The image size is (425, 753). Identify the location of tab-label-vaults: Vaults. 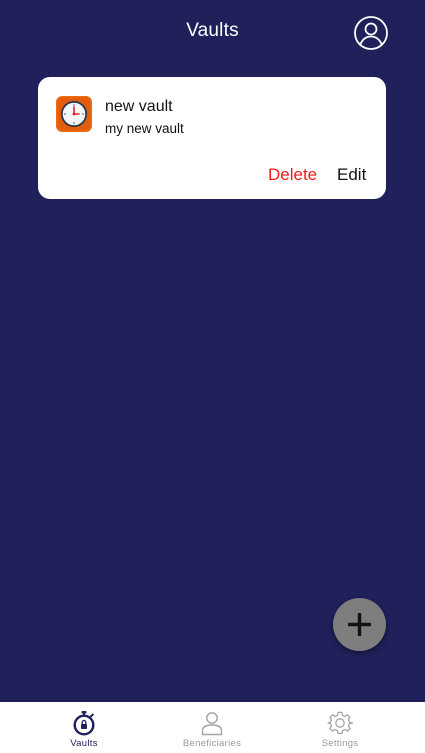
(84, 743).